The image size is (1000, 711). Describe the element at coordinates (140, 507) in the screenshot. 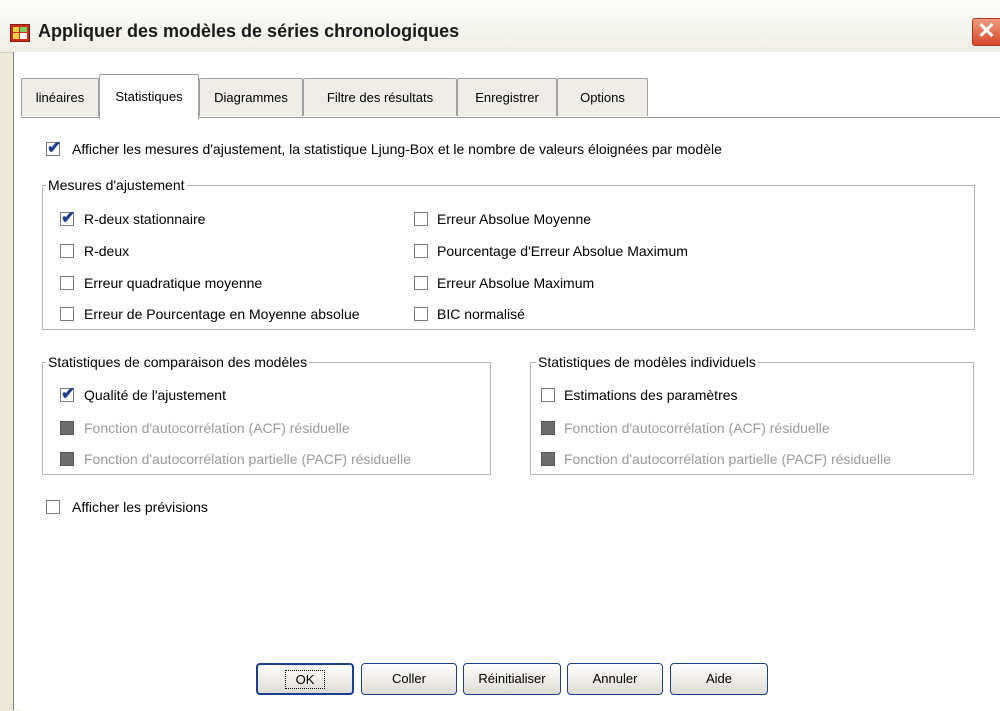

I see `forecast-label: Afficher les prévisions` at that location.